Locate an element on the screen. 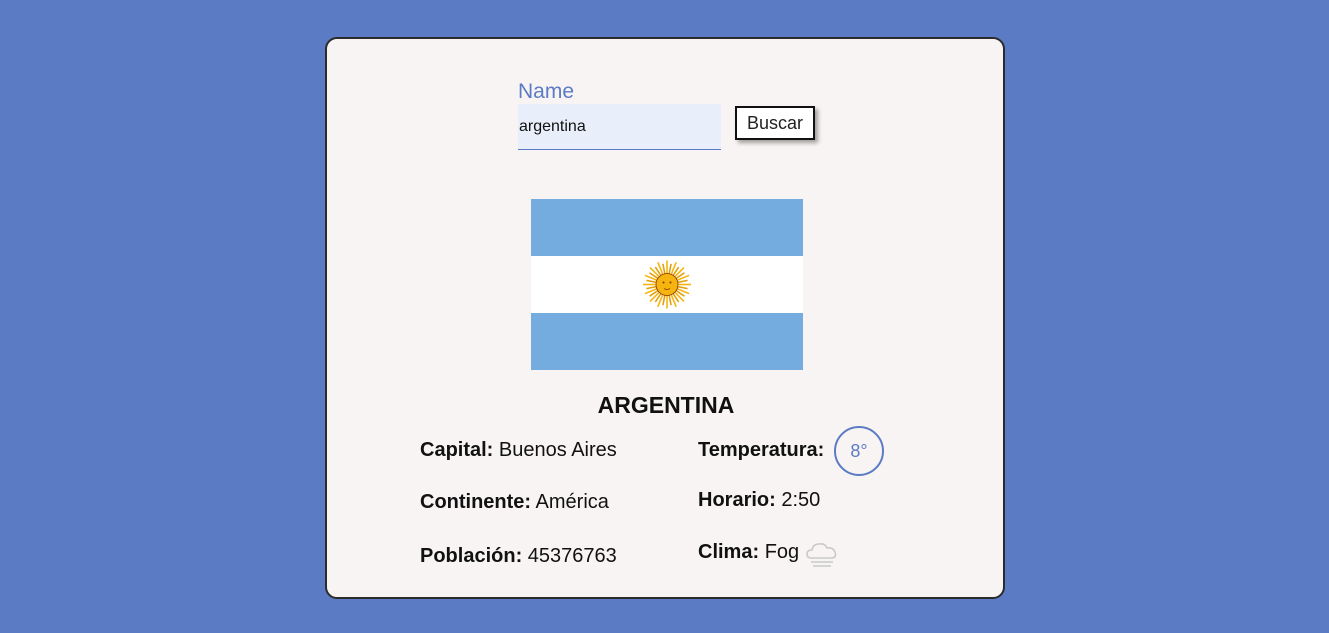 This screenshot has width=1329, height=633. sun-of-may-icon is located at coordinates (667, 284).